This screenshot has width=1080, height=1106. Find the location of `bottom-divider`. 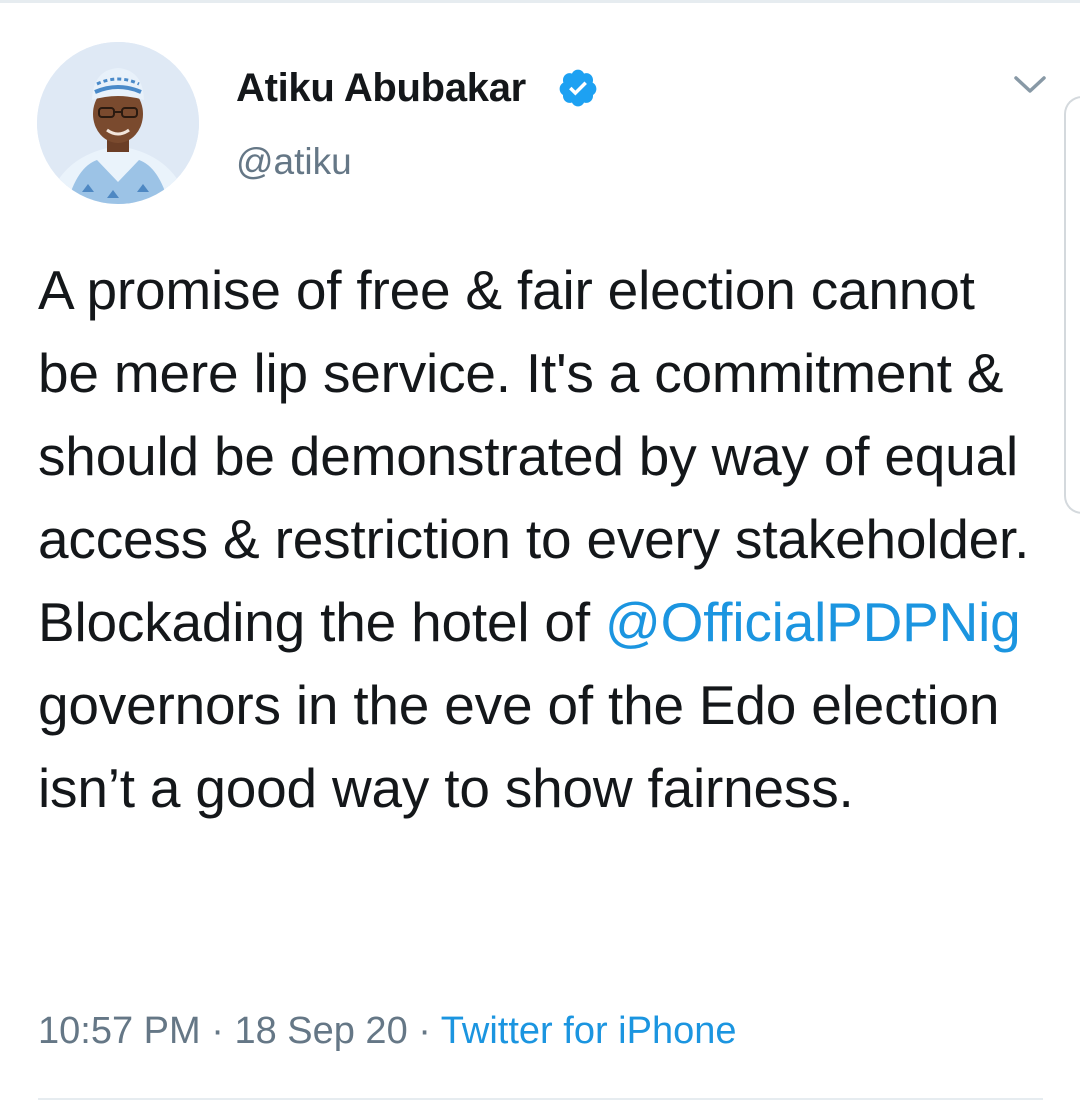

bottom-divider is located at coordinates (540, 1099).